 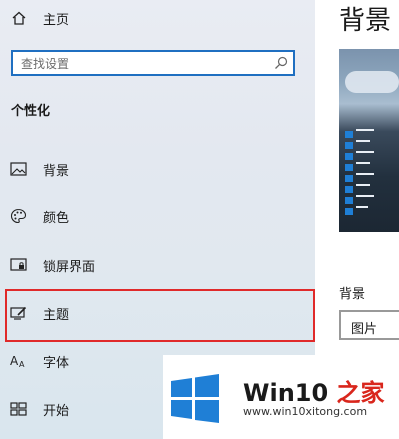 I want to click on font-icon: A A, so click(x=17, y=361).